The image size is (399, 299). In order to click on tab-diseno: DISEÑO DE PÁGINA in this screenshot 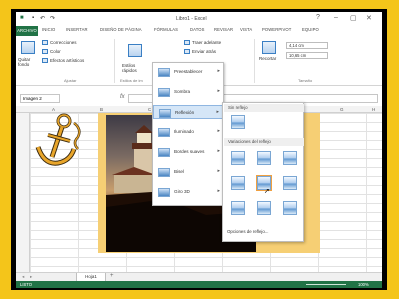, I will do `click(121, 29)`.